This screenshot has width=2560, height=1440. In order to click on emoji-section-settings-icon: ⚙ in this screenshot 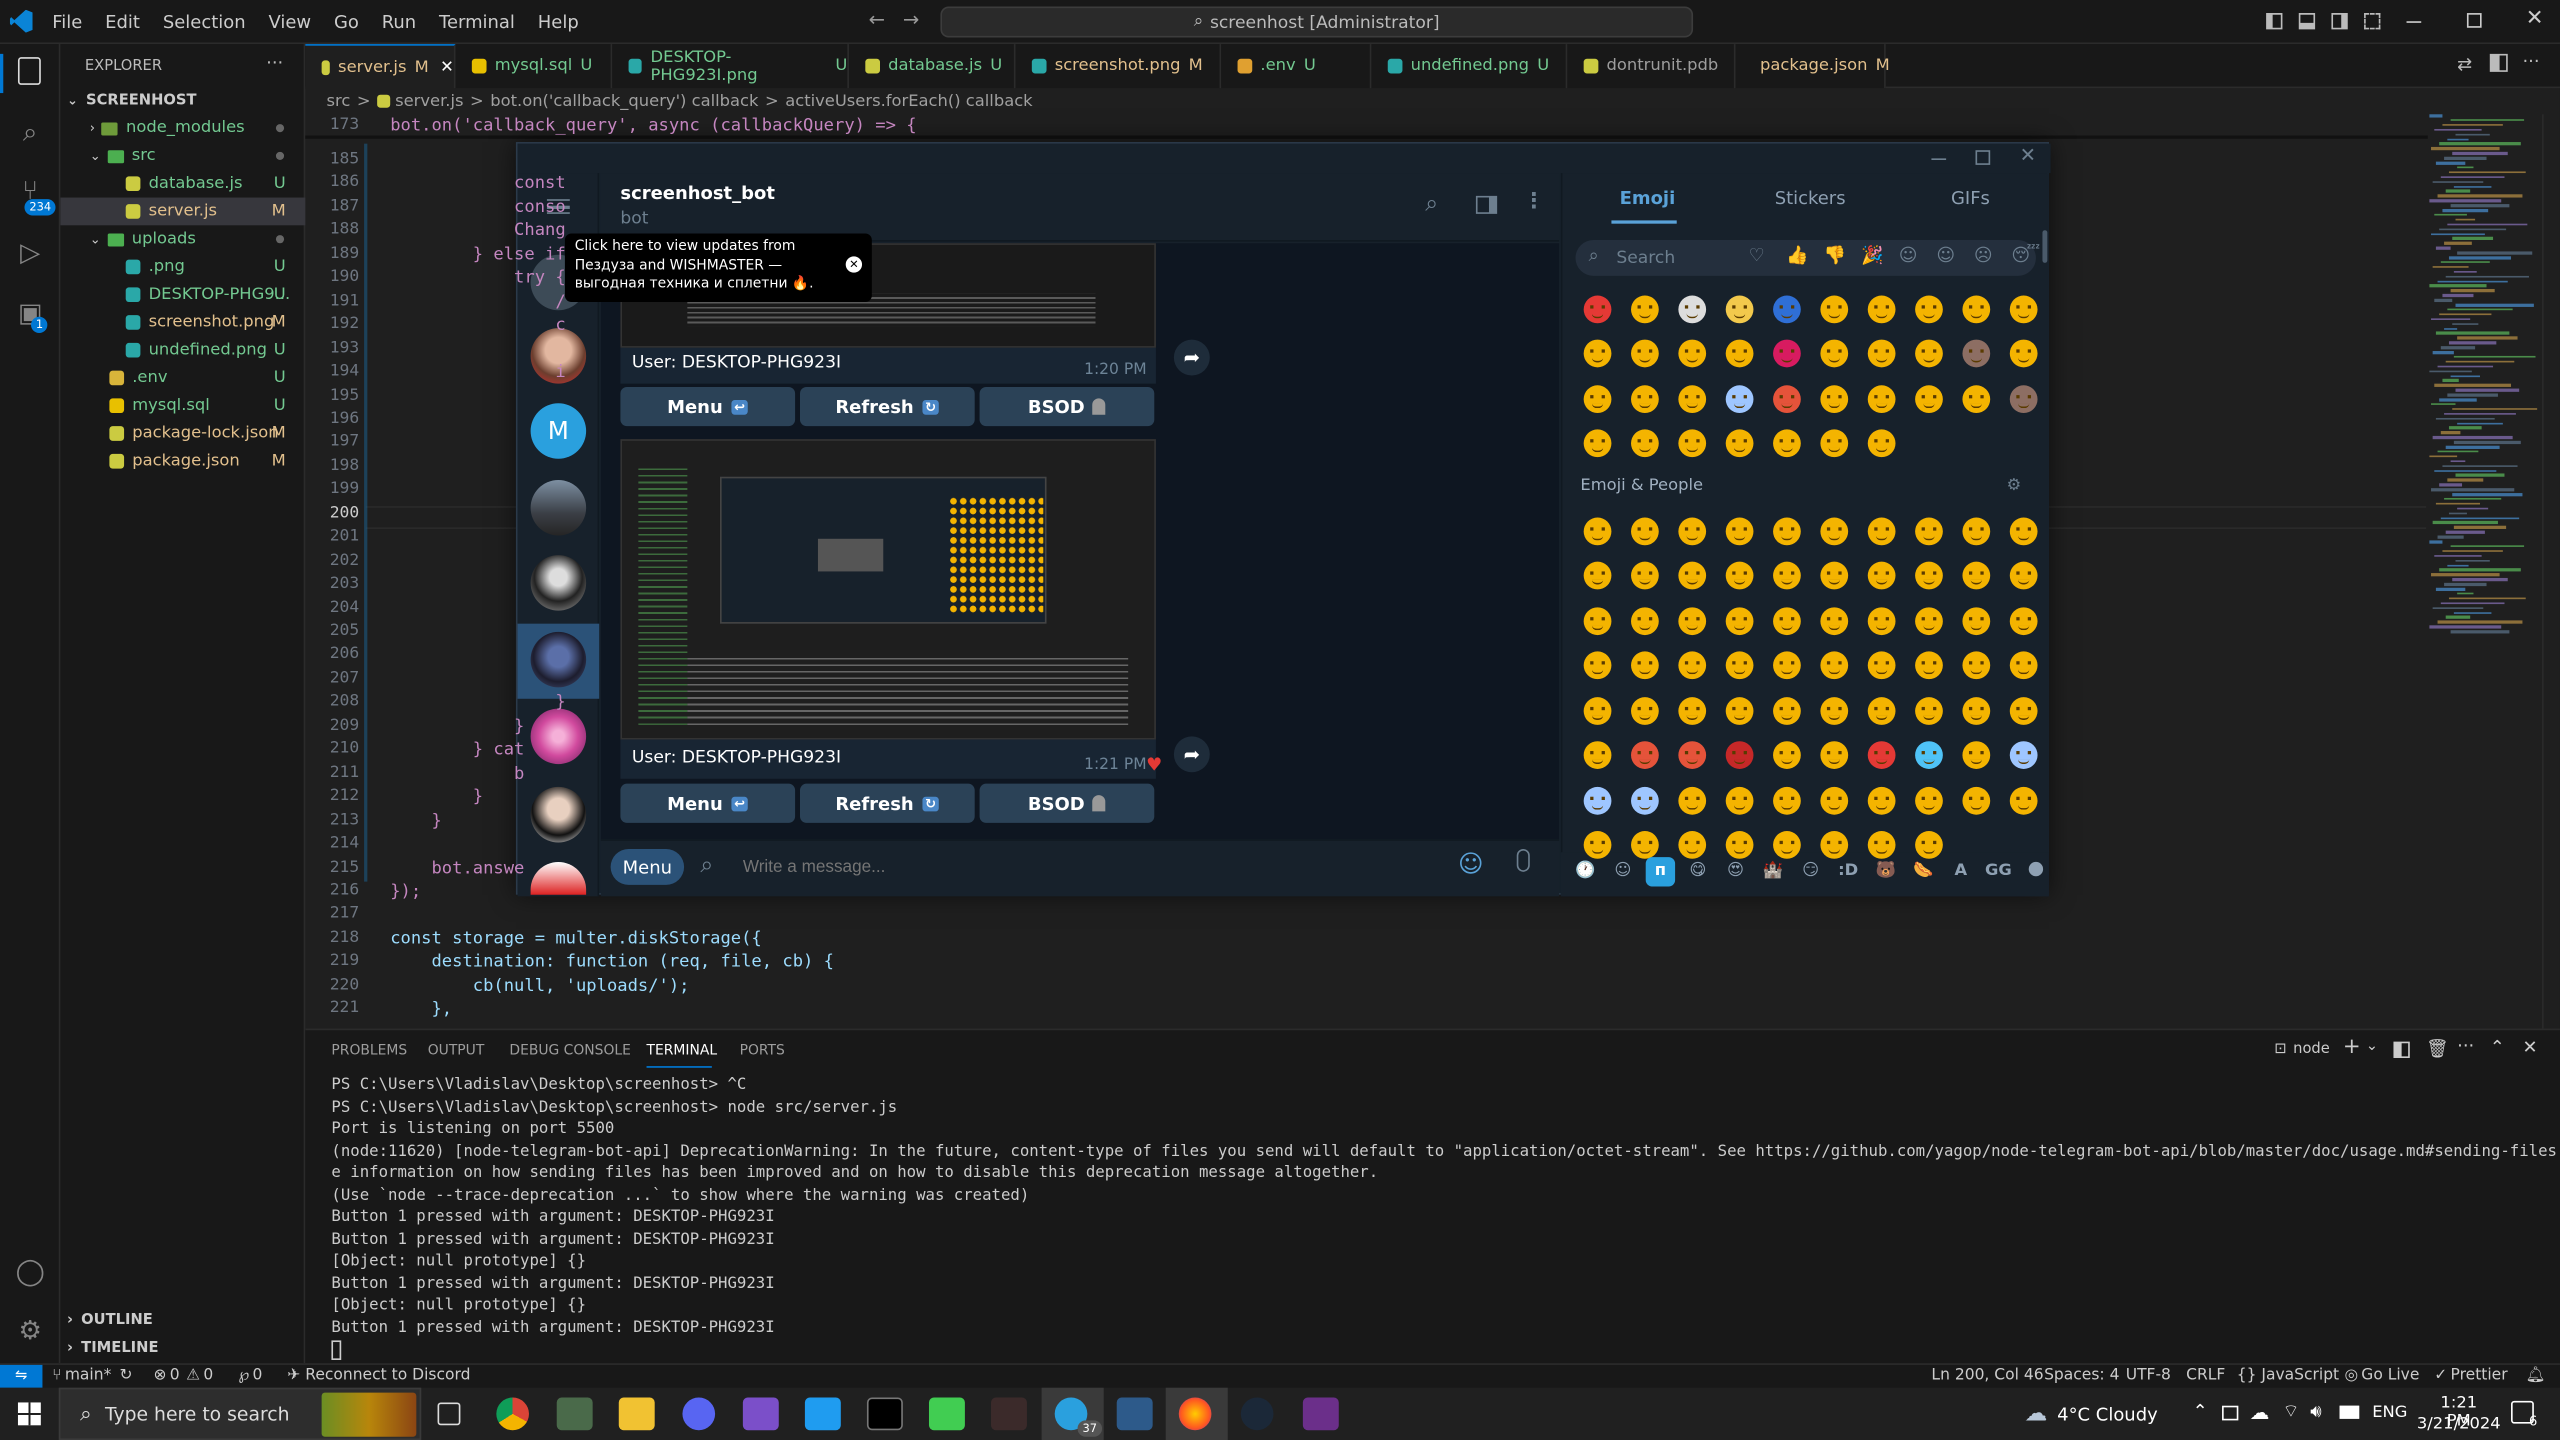, I will do `click(2014, 486)`.